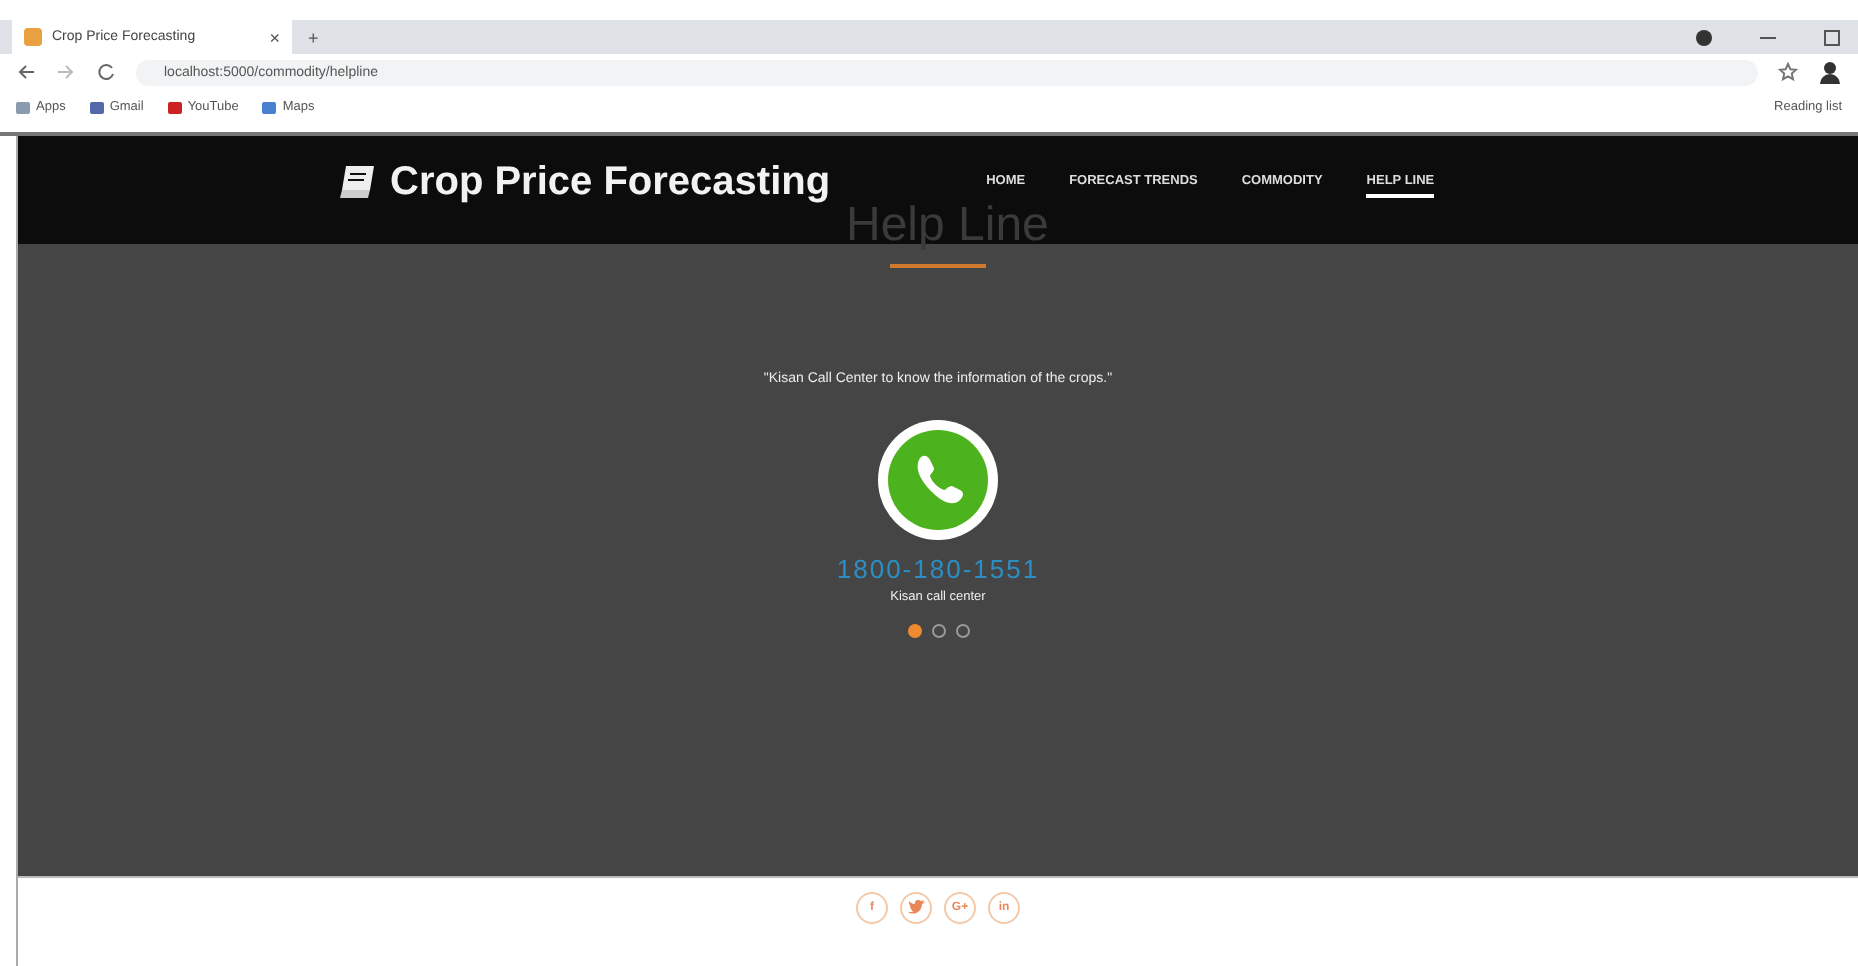 The height and width of the screenshot is (966, 1858). I want to click on close-tab-button: ×, so click(274, 37).